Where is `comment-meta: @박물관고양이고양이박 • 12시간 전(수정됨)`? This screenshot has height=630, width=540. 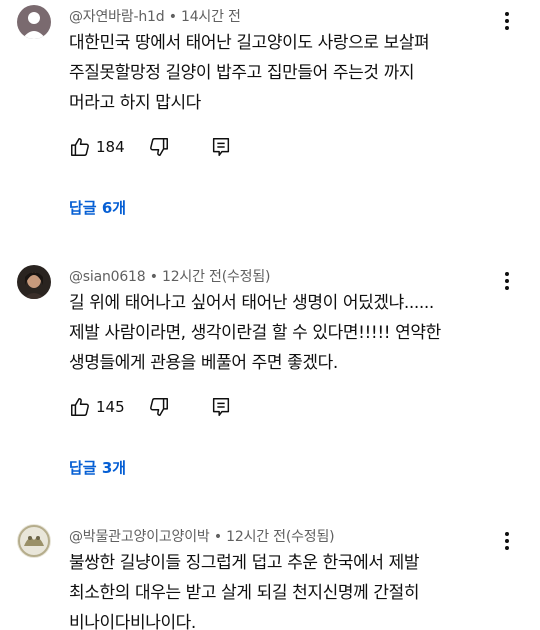 comment-meta: @박물관고양이고양이박 • 12시간 전(수정됨) is located at coordinates (202, 537).